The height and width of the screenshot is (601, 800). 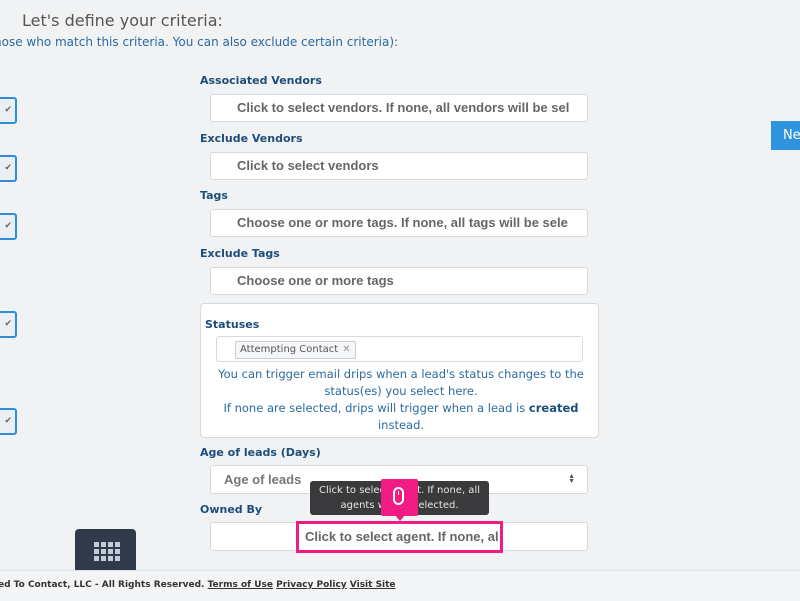 I want to click on terms-of-use-link: Terms of Use, so click(x=240, y=585).